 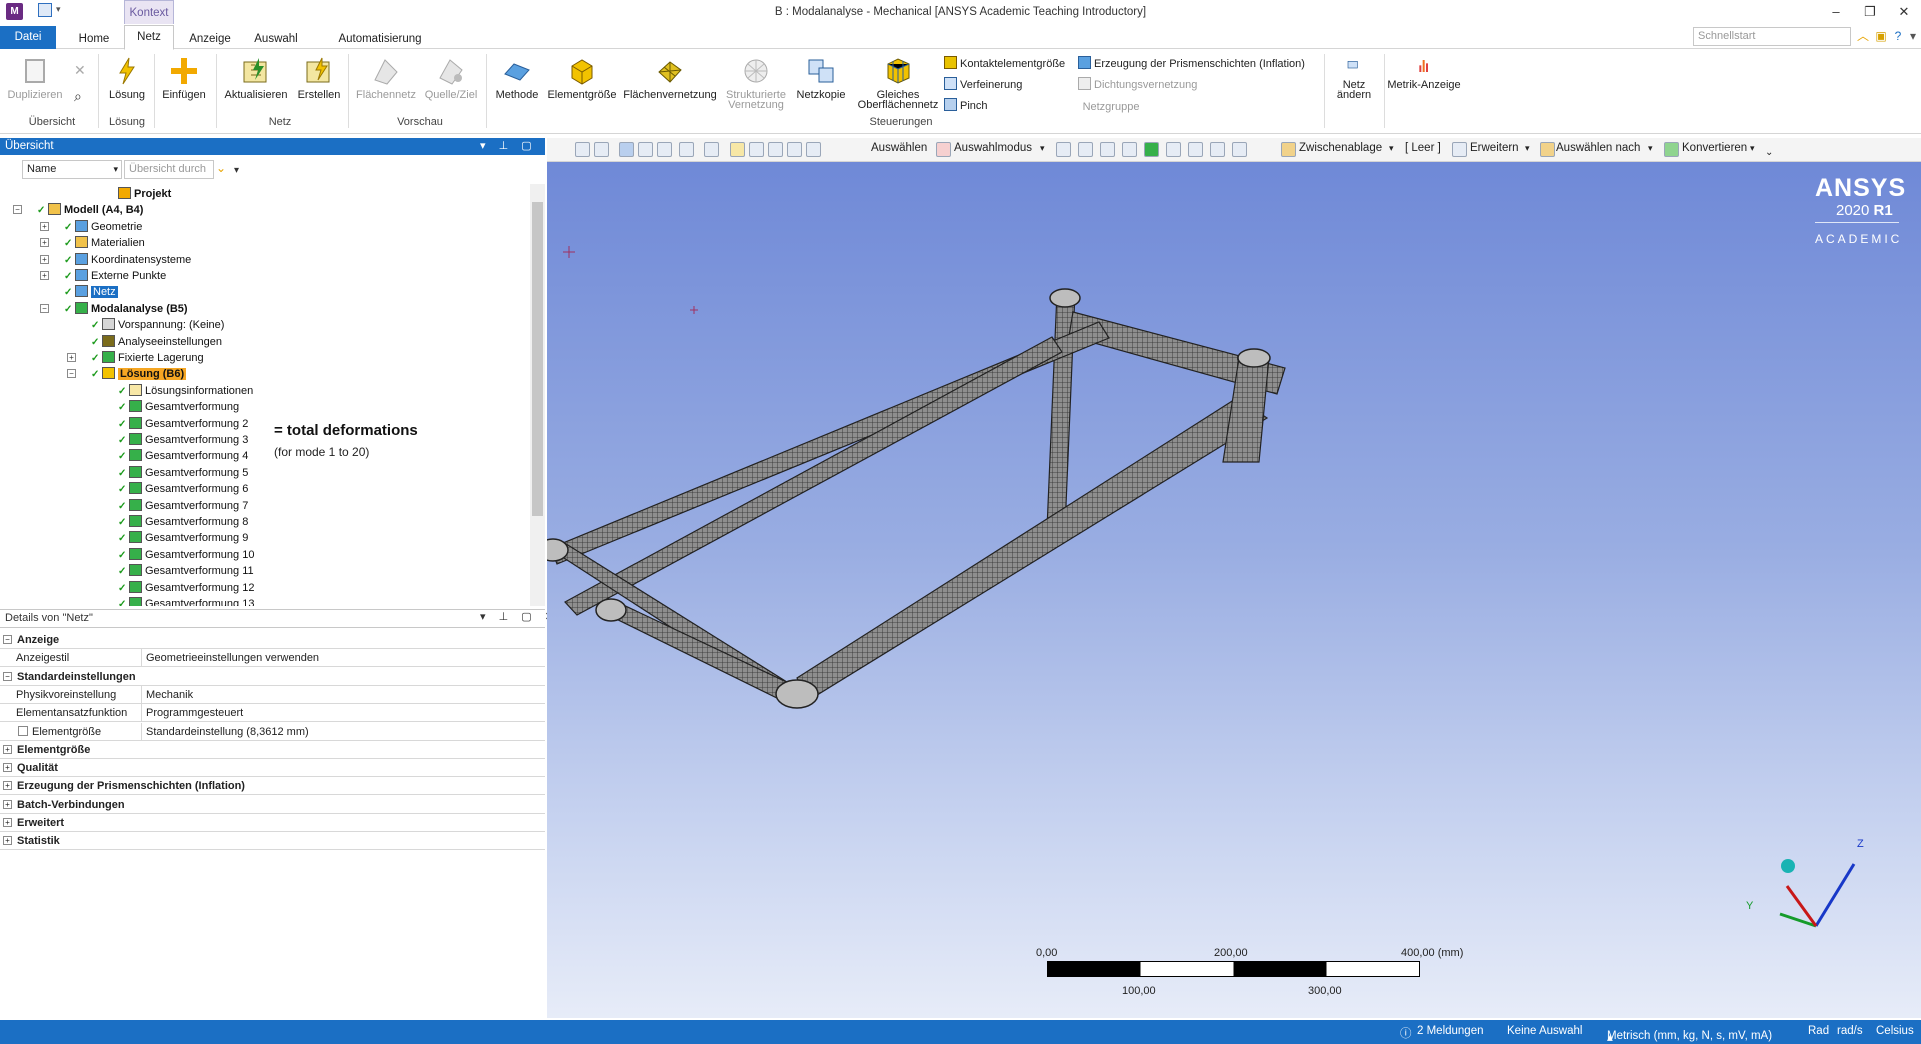 What do you see at coordinates (626, 149) in the screenshot?
I see `select-body-icon` at bounding box center [626, 149].